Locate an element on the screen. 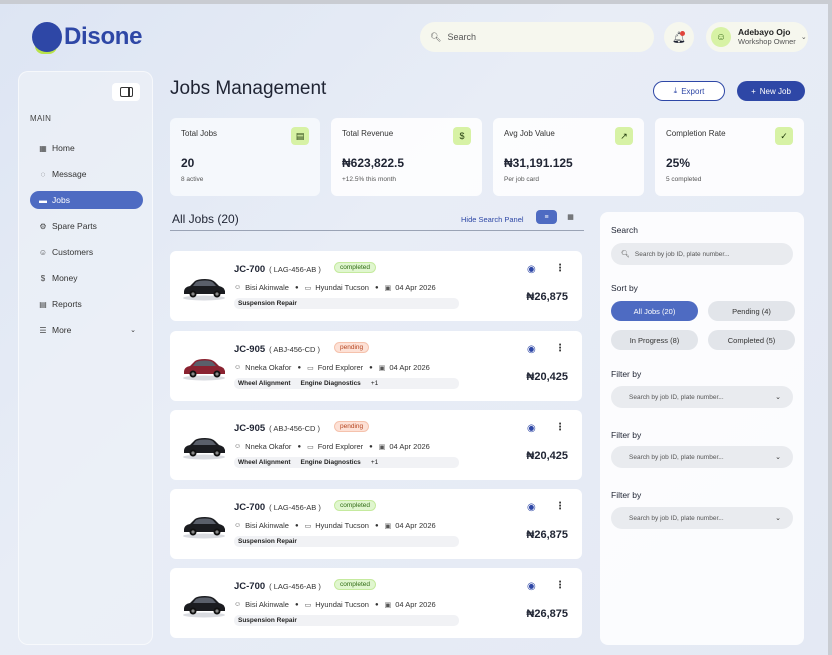 The image size is (832, 655). export-button: ⤓ Export is located at coordinates (689, 91).